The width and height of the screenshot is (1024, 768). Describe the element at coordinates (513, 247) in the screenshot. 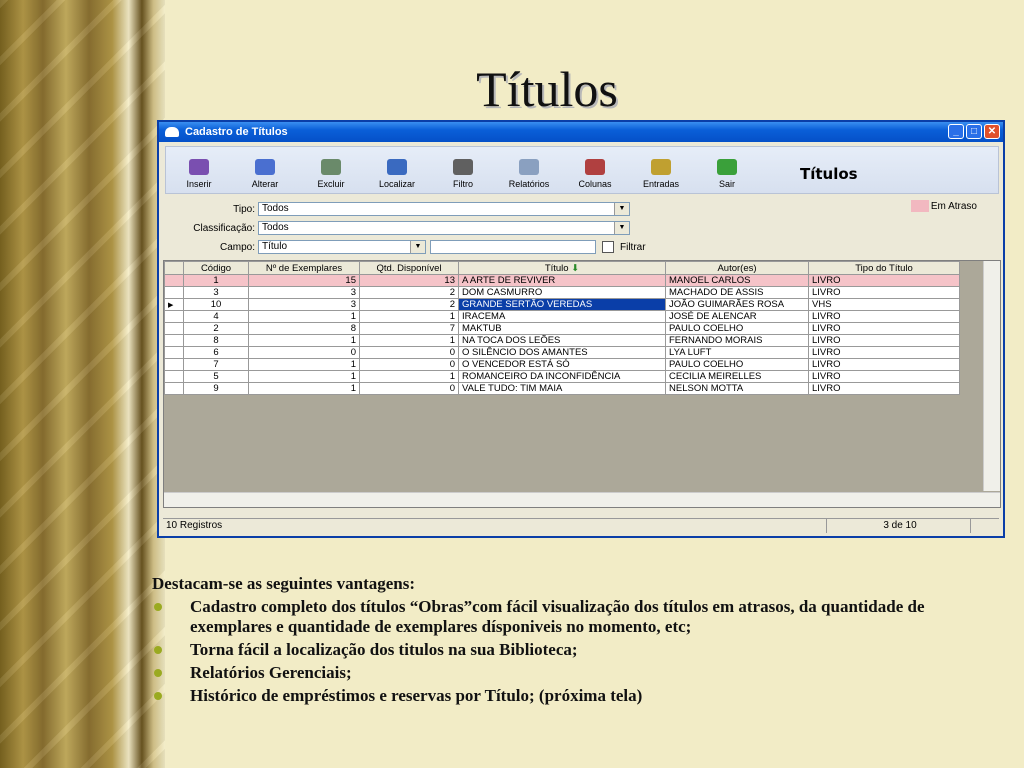

I see `search-input` at that location.